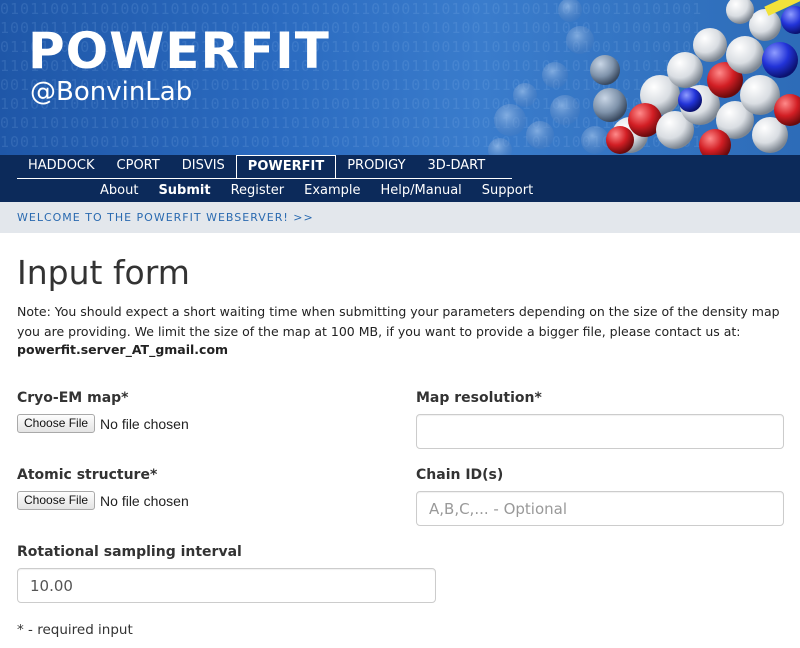 This screenshot has height=648, width=800. I want to click on site-subtitle: @BonvinLab, so click(111, 92).